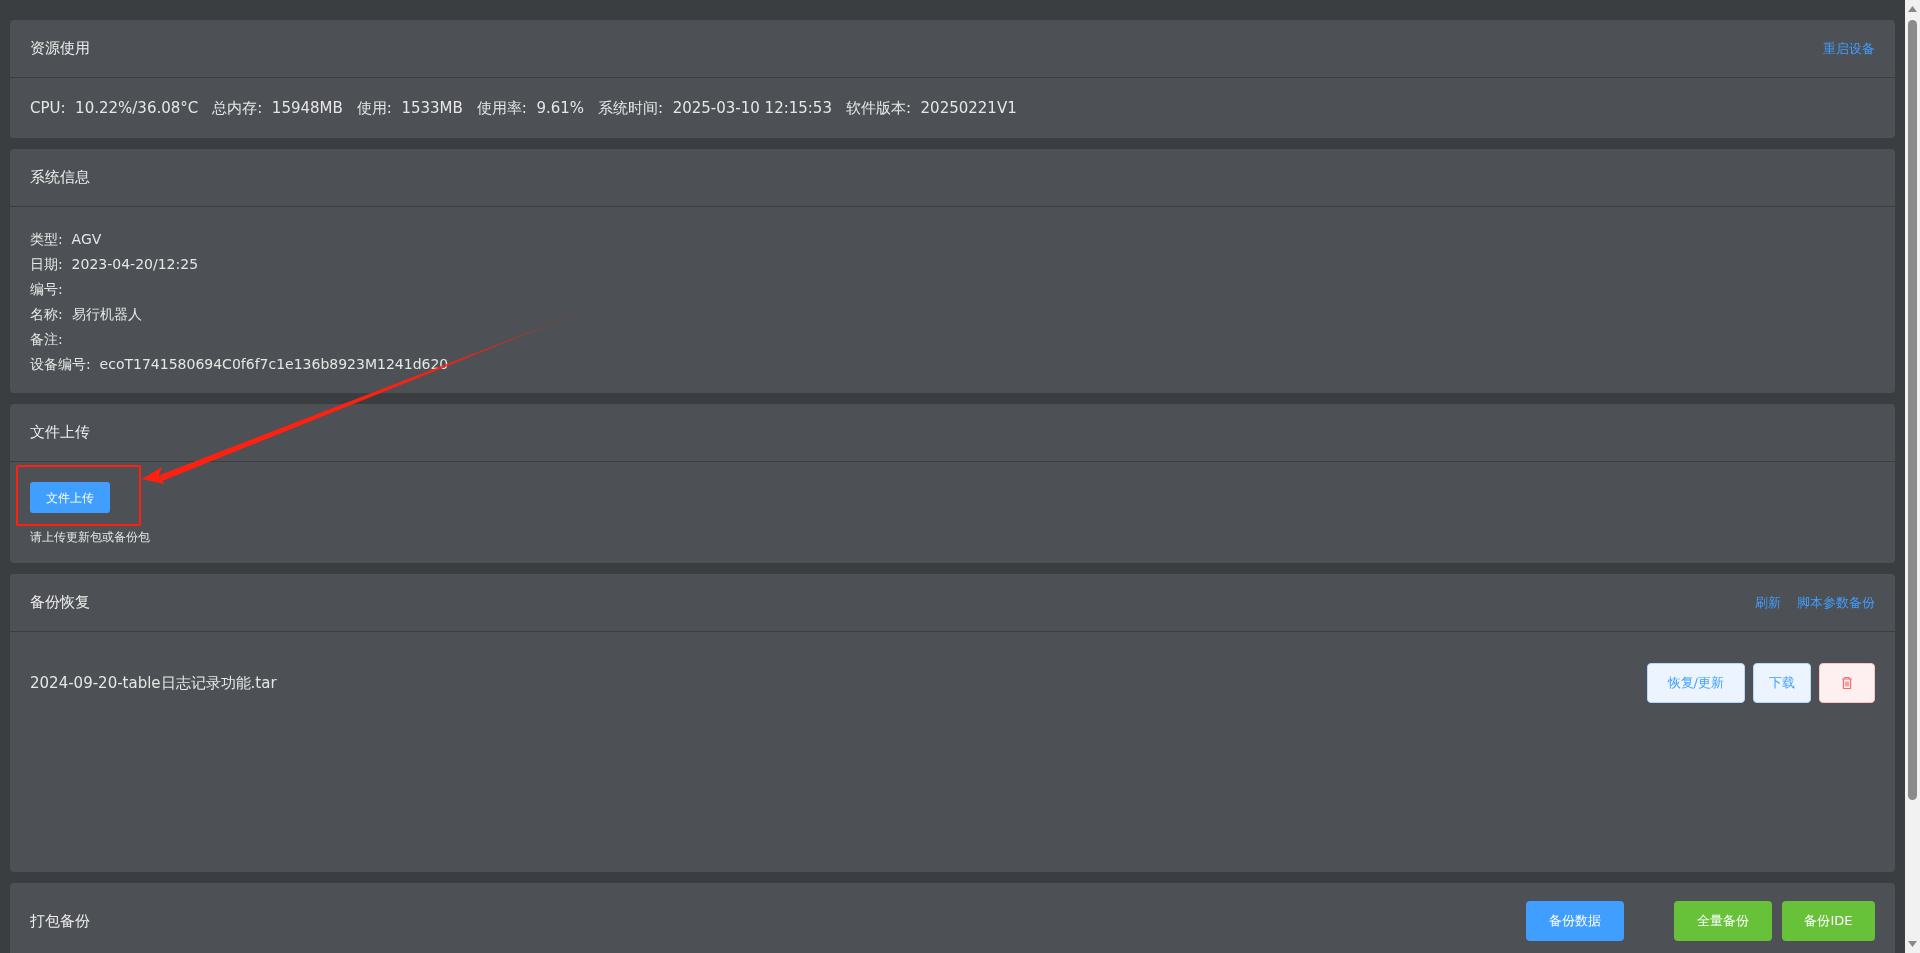  Describe the element at coordinates (66, 239) in the screenshot. I see `info-line: 类型: AGV` at that location.